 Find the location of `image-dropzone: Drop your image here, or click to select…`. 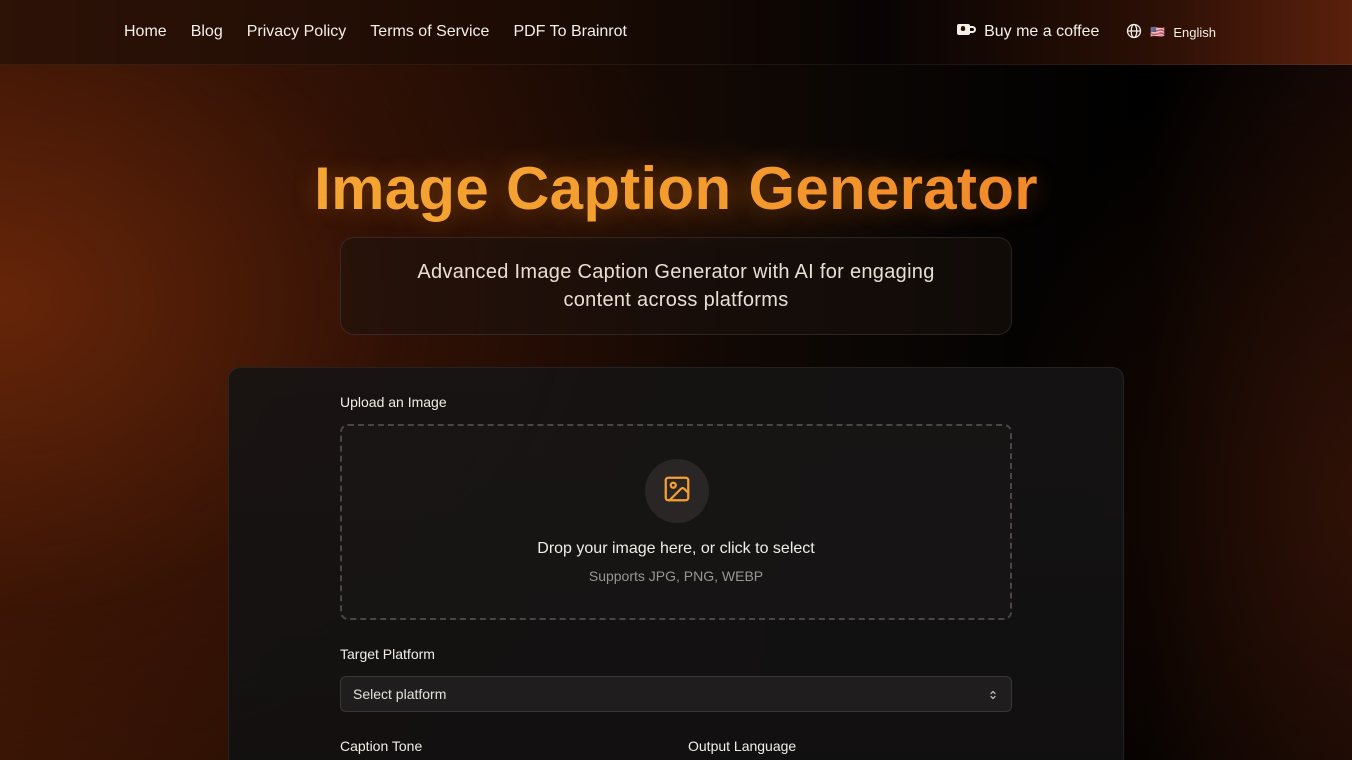

image-dropzone: Drop your image here, or click to select… is located at coordinates (676, 522).